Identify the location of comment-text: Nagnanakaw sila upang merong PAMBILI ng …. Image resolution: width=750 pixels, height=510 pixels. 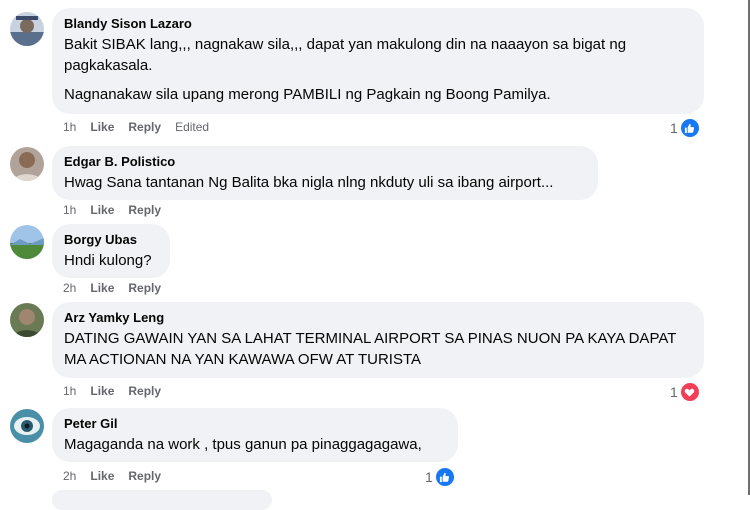
(307, 94).